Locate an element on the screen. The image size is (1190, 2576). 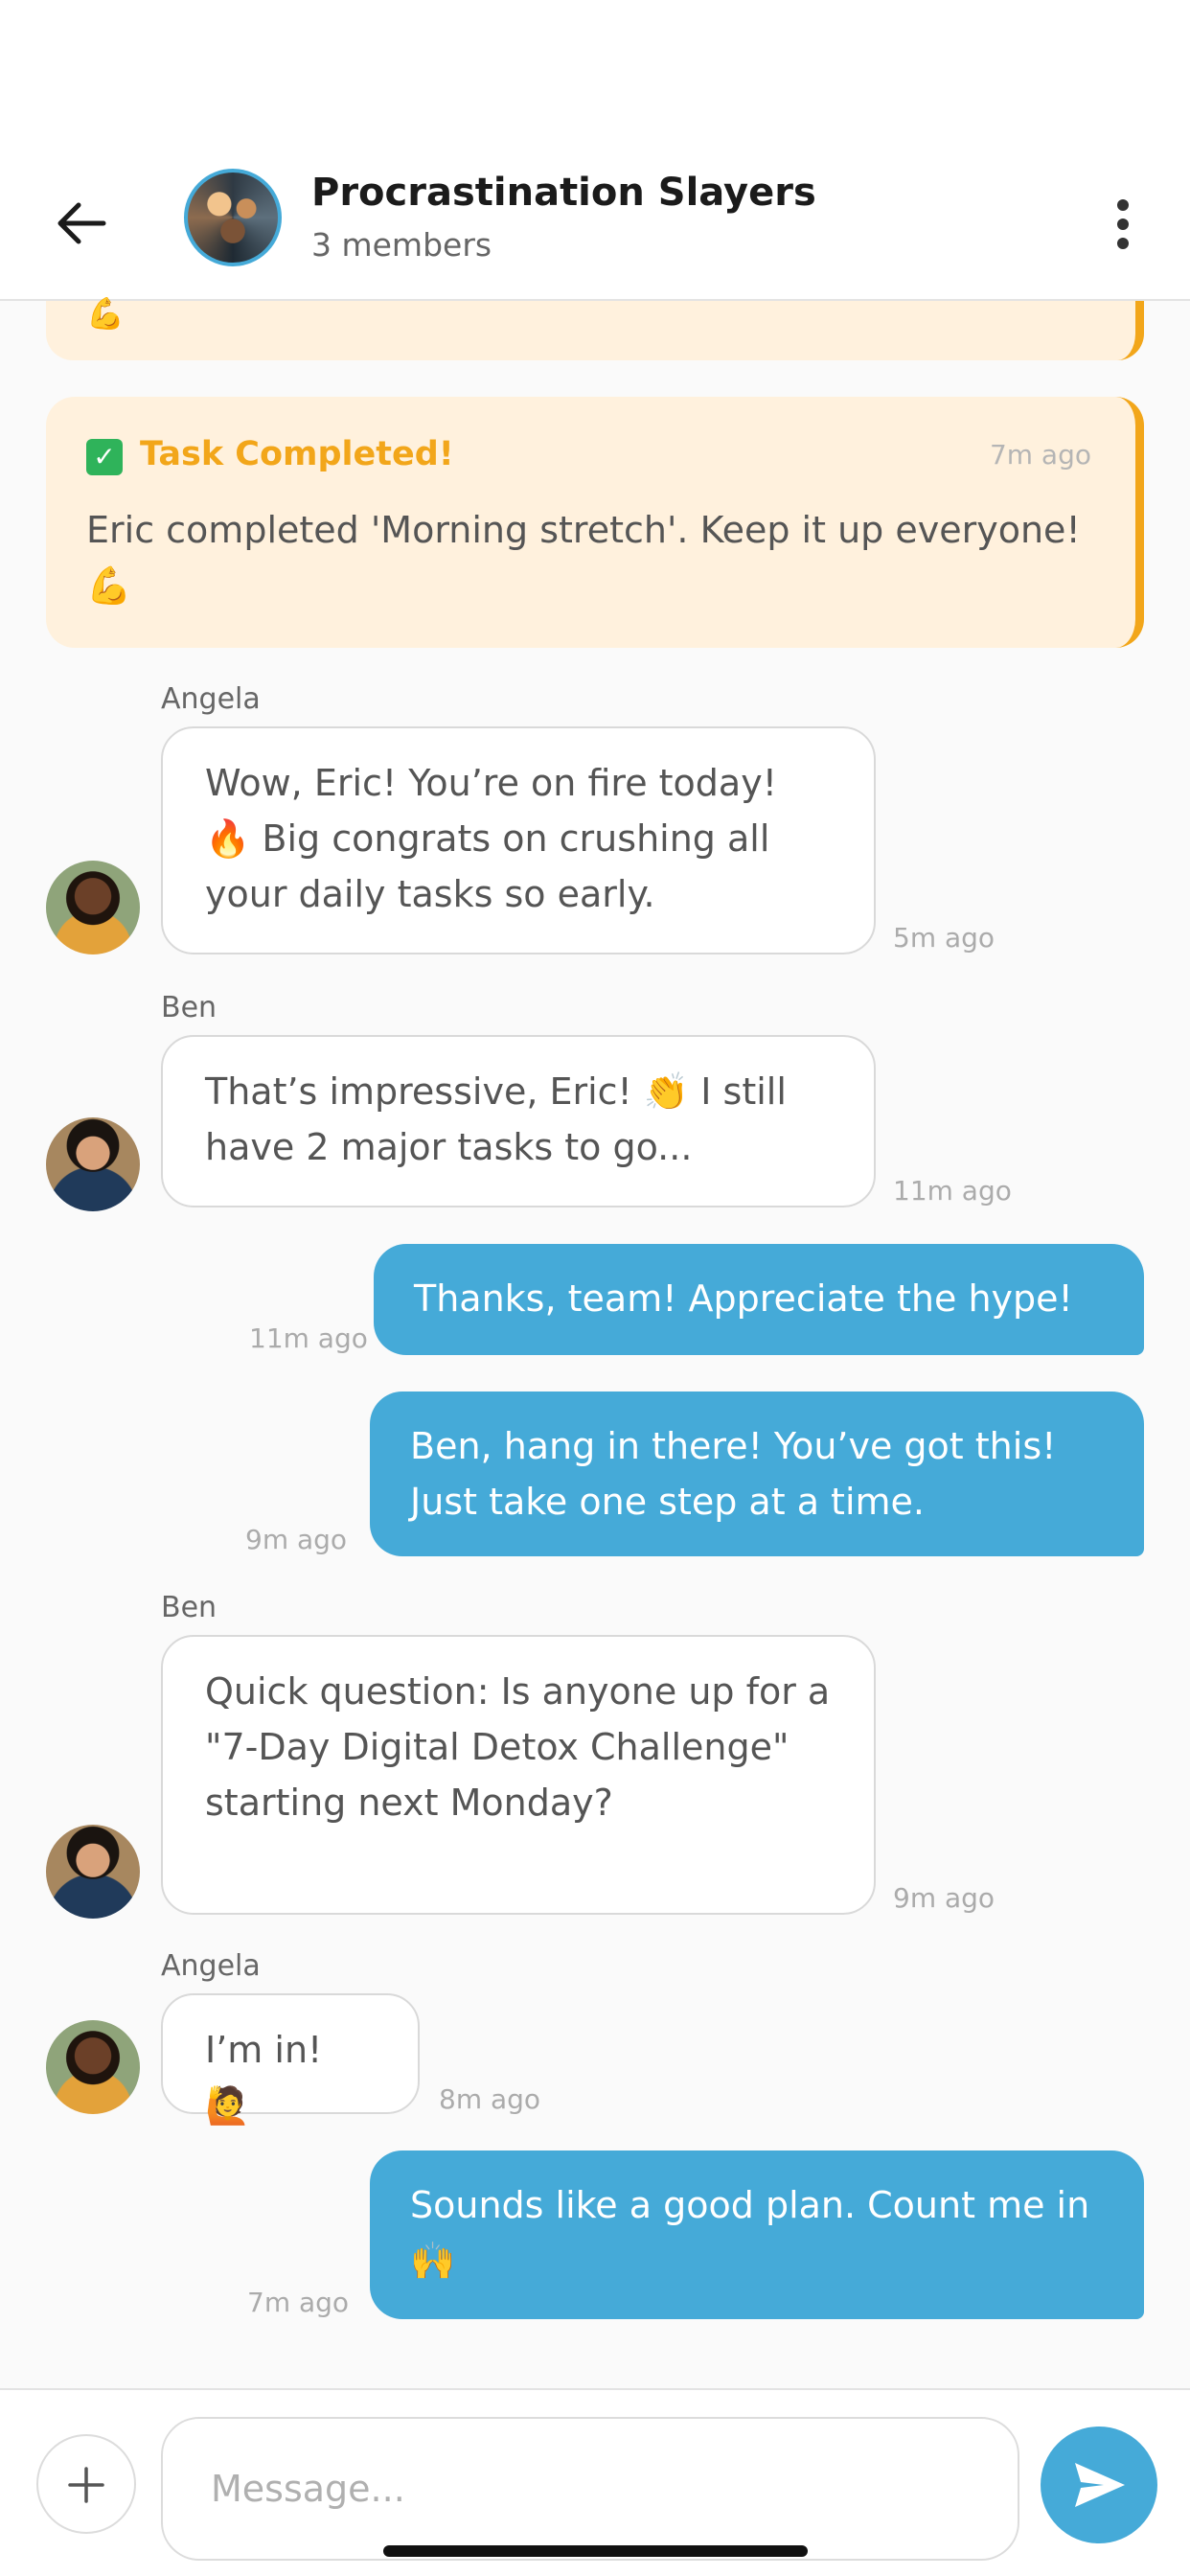
outgoing-message-bubble: Thanks, team! Appreciate the hype! is located at coordinates (759, 1299).